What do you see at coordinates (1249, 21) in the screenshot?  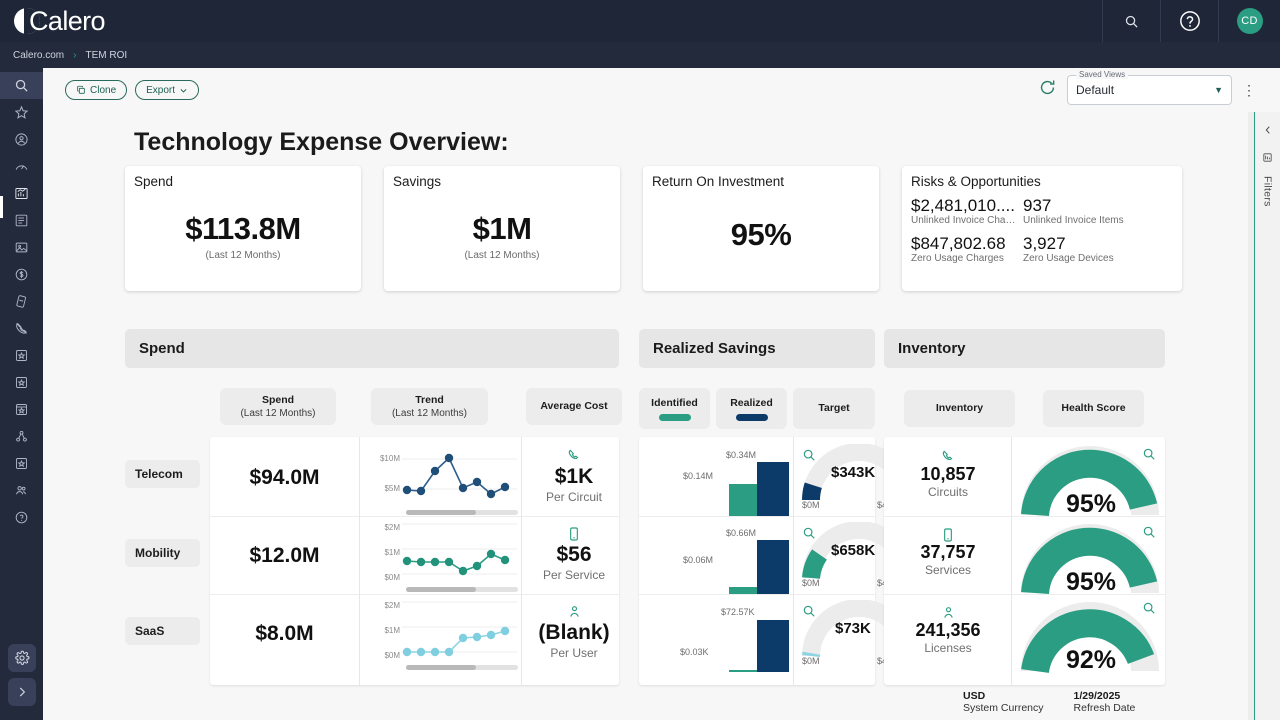 I see `user-menu: CD` at bounding box center [1249, 21].